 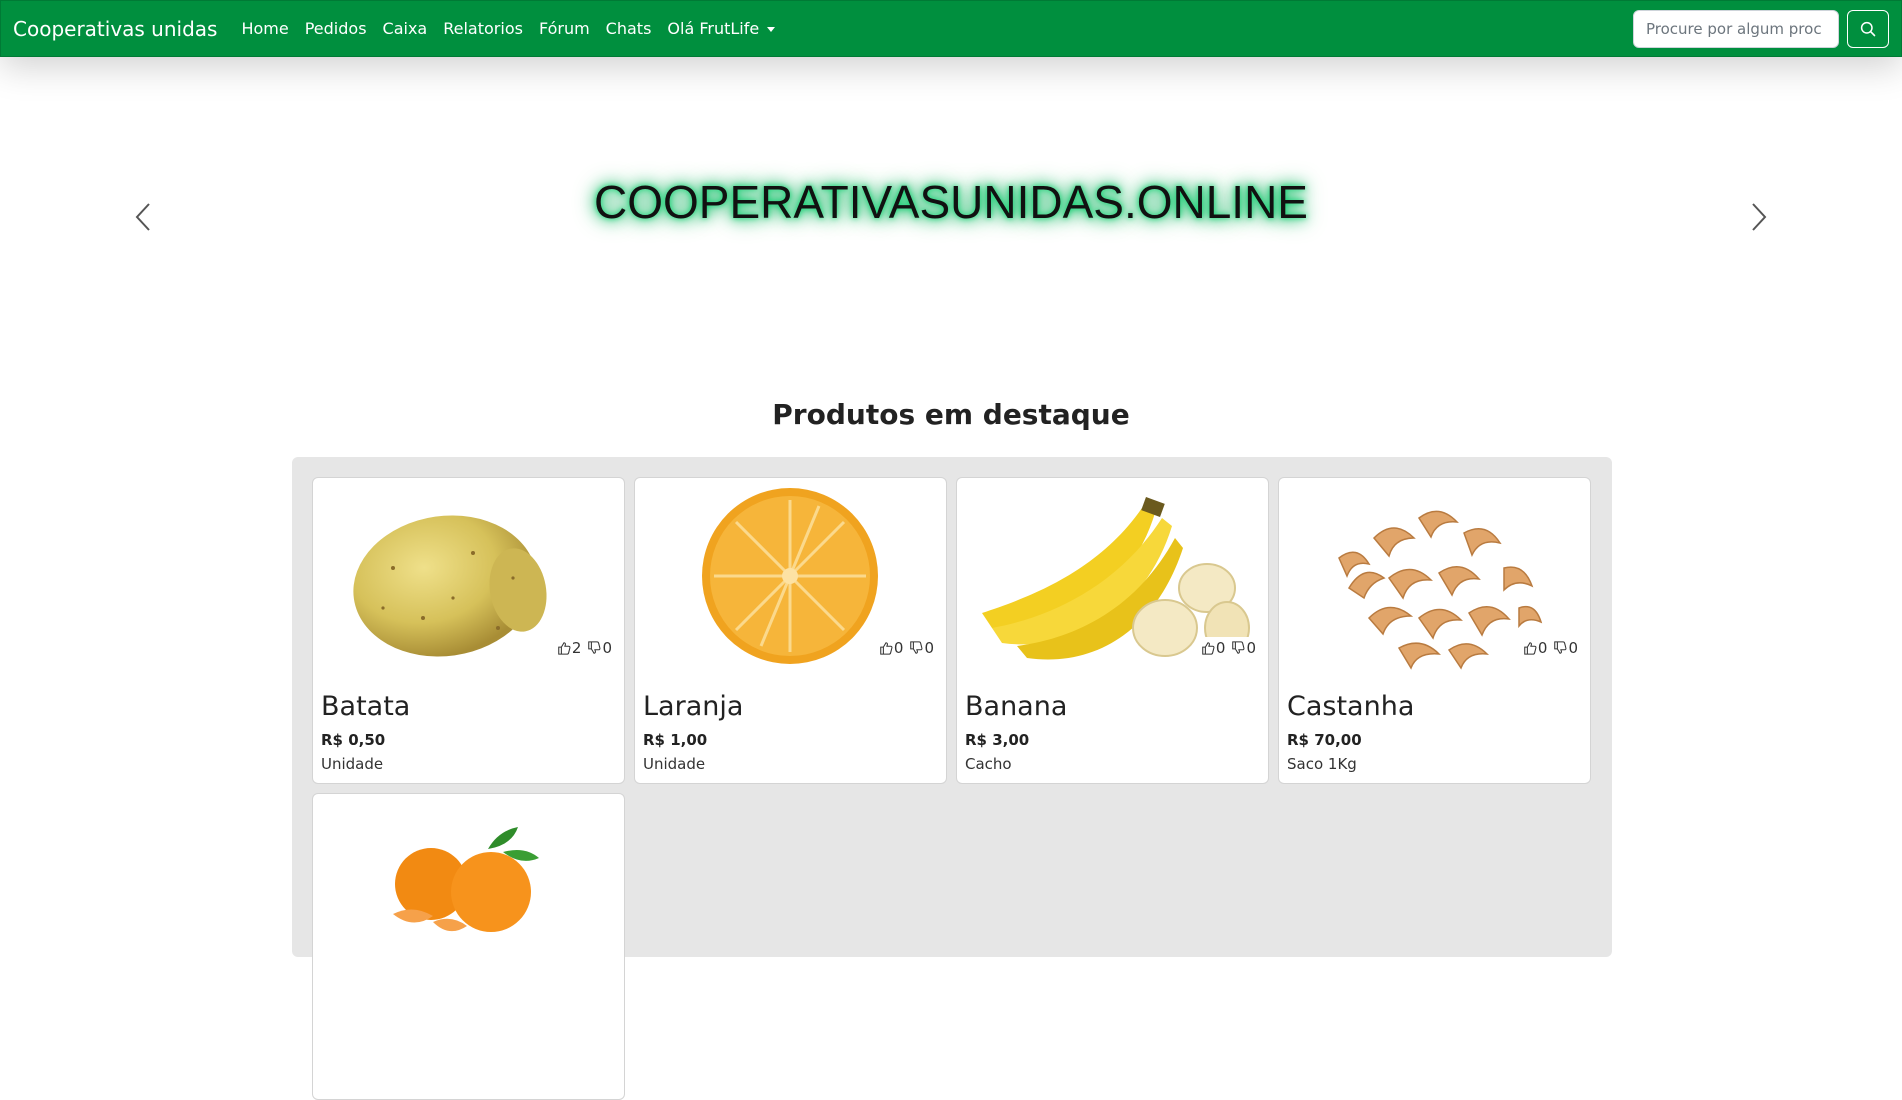 I want to click on user-menu-label: Olá FrutLife, so click(x=713, y=28).